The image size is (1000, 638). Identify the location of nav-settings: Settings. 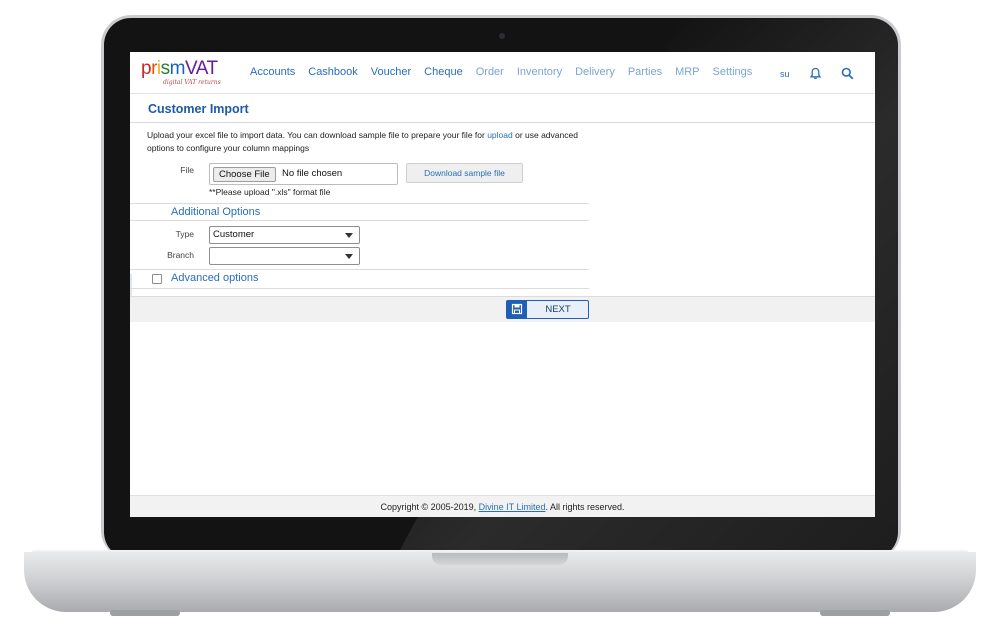
(733, 72).